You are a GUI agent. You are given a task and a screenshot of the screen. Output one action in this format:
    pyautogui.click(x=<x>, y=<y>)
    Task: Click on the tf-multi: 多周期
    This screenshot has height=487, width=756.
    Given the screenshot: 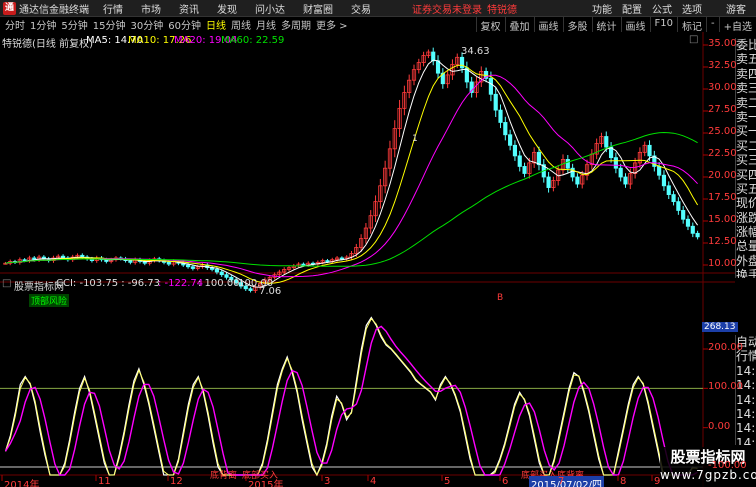 What is the action you would take?
    pyautogui.click(x=296, y=24)
    